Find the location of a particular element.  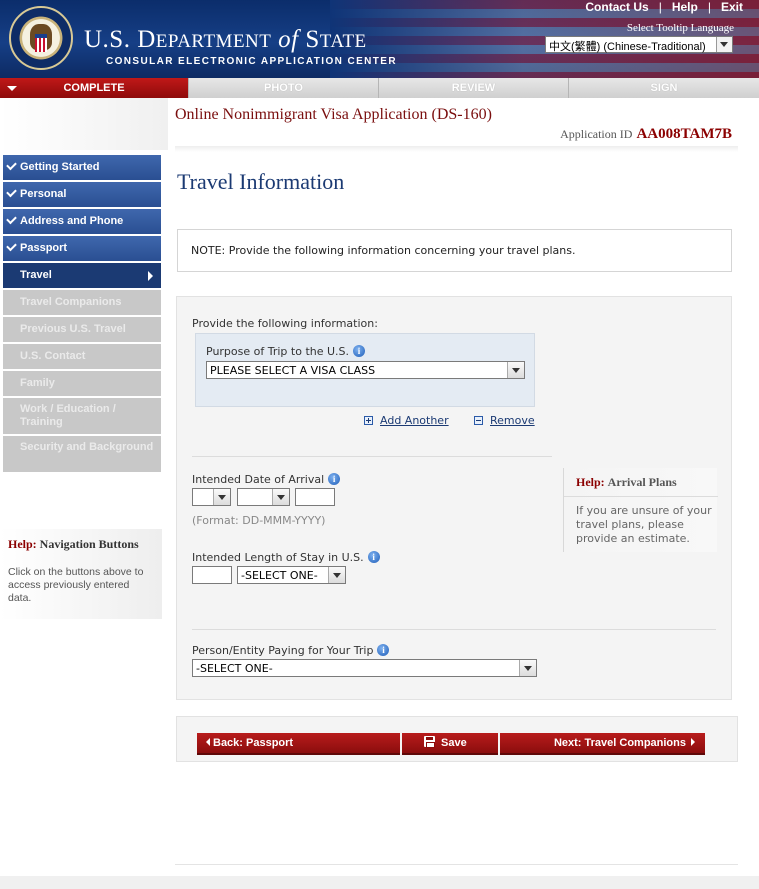

top-links: Contact Us | Help | Exit is located at coordinates (664, 8).